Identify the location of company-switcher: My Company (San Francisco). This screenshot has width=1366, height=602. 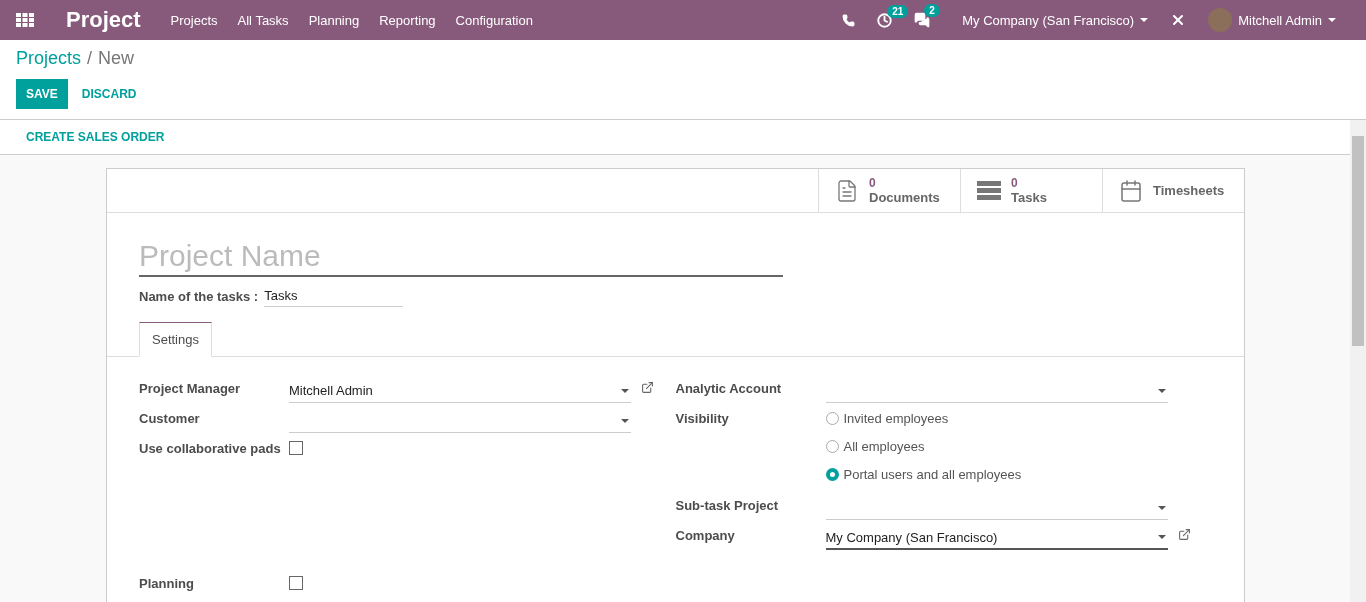
(1055, 20).